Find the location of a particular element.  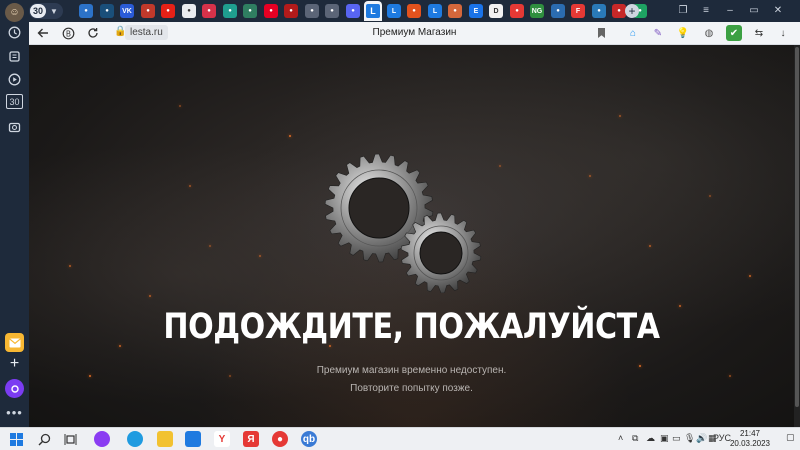

taskbar-record-icon: ● is located at coordinates (280, 439).